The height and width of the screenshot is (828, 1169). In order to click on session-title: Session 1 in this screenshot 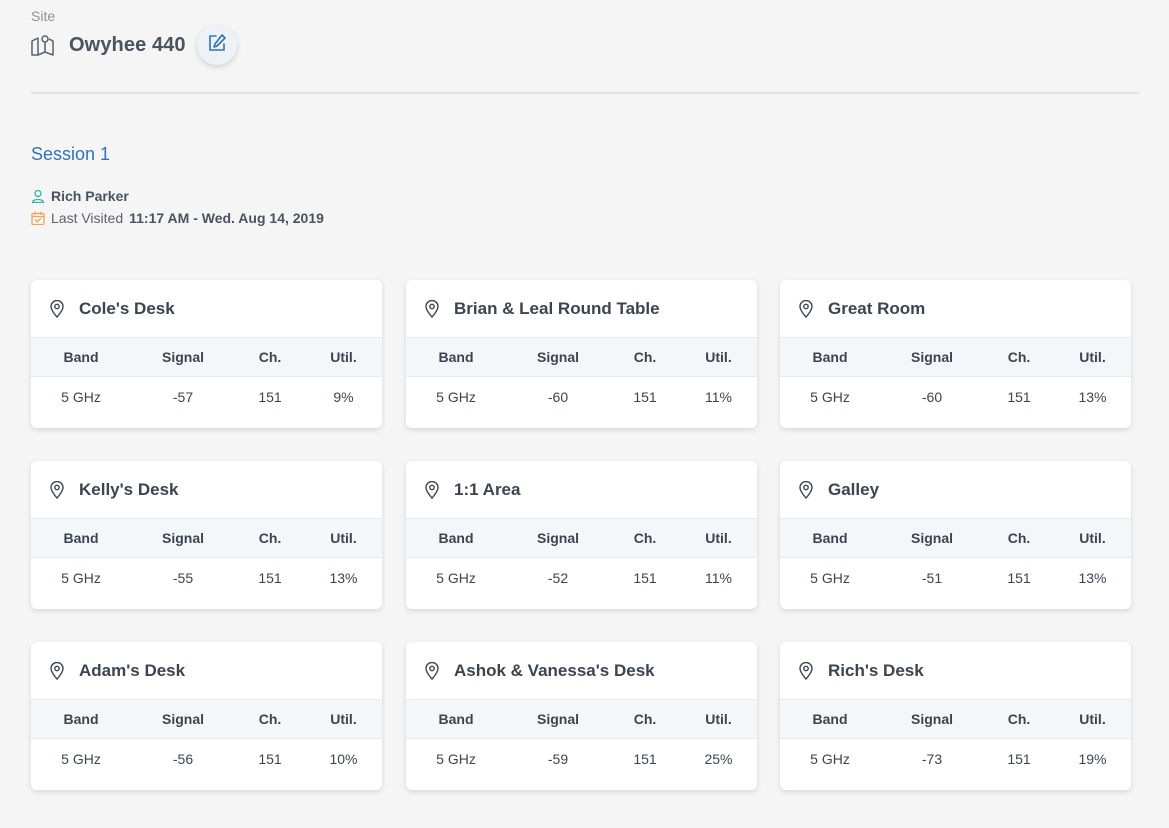, I will do `click(70, 154)`.